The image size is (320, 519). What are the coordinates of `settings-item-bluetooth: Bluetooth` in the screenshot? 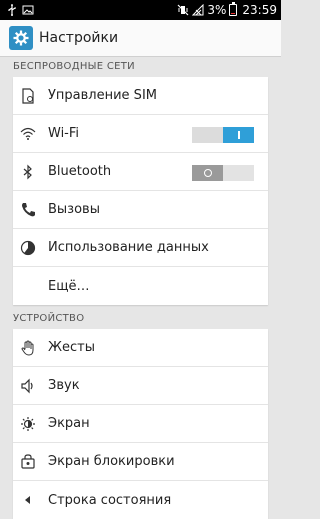 It's located at (140, 172).